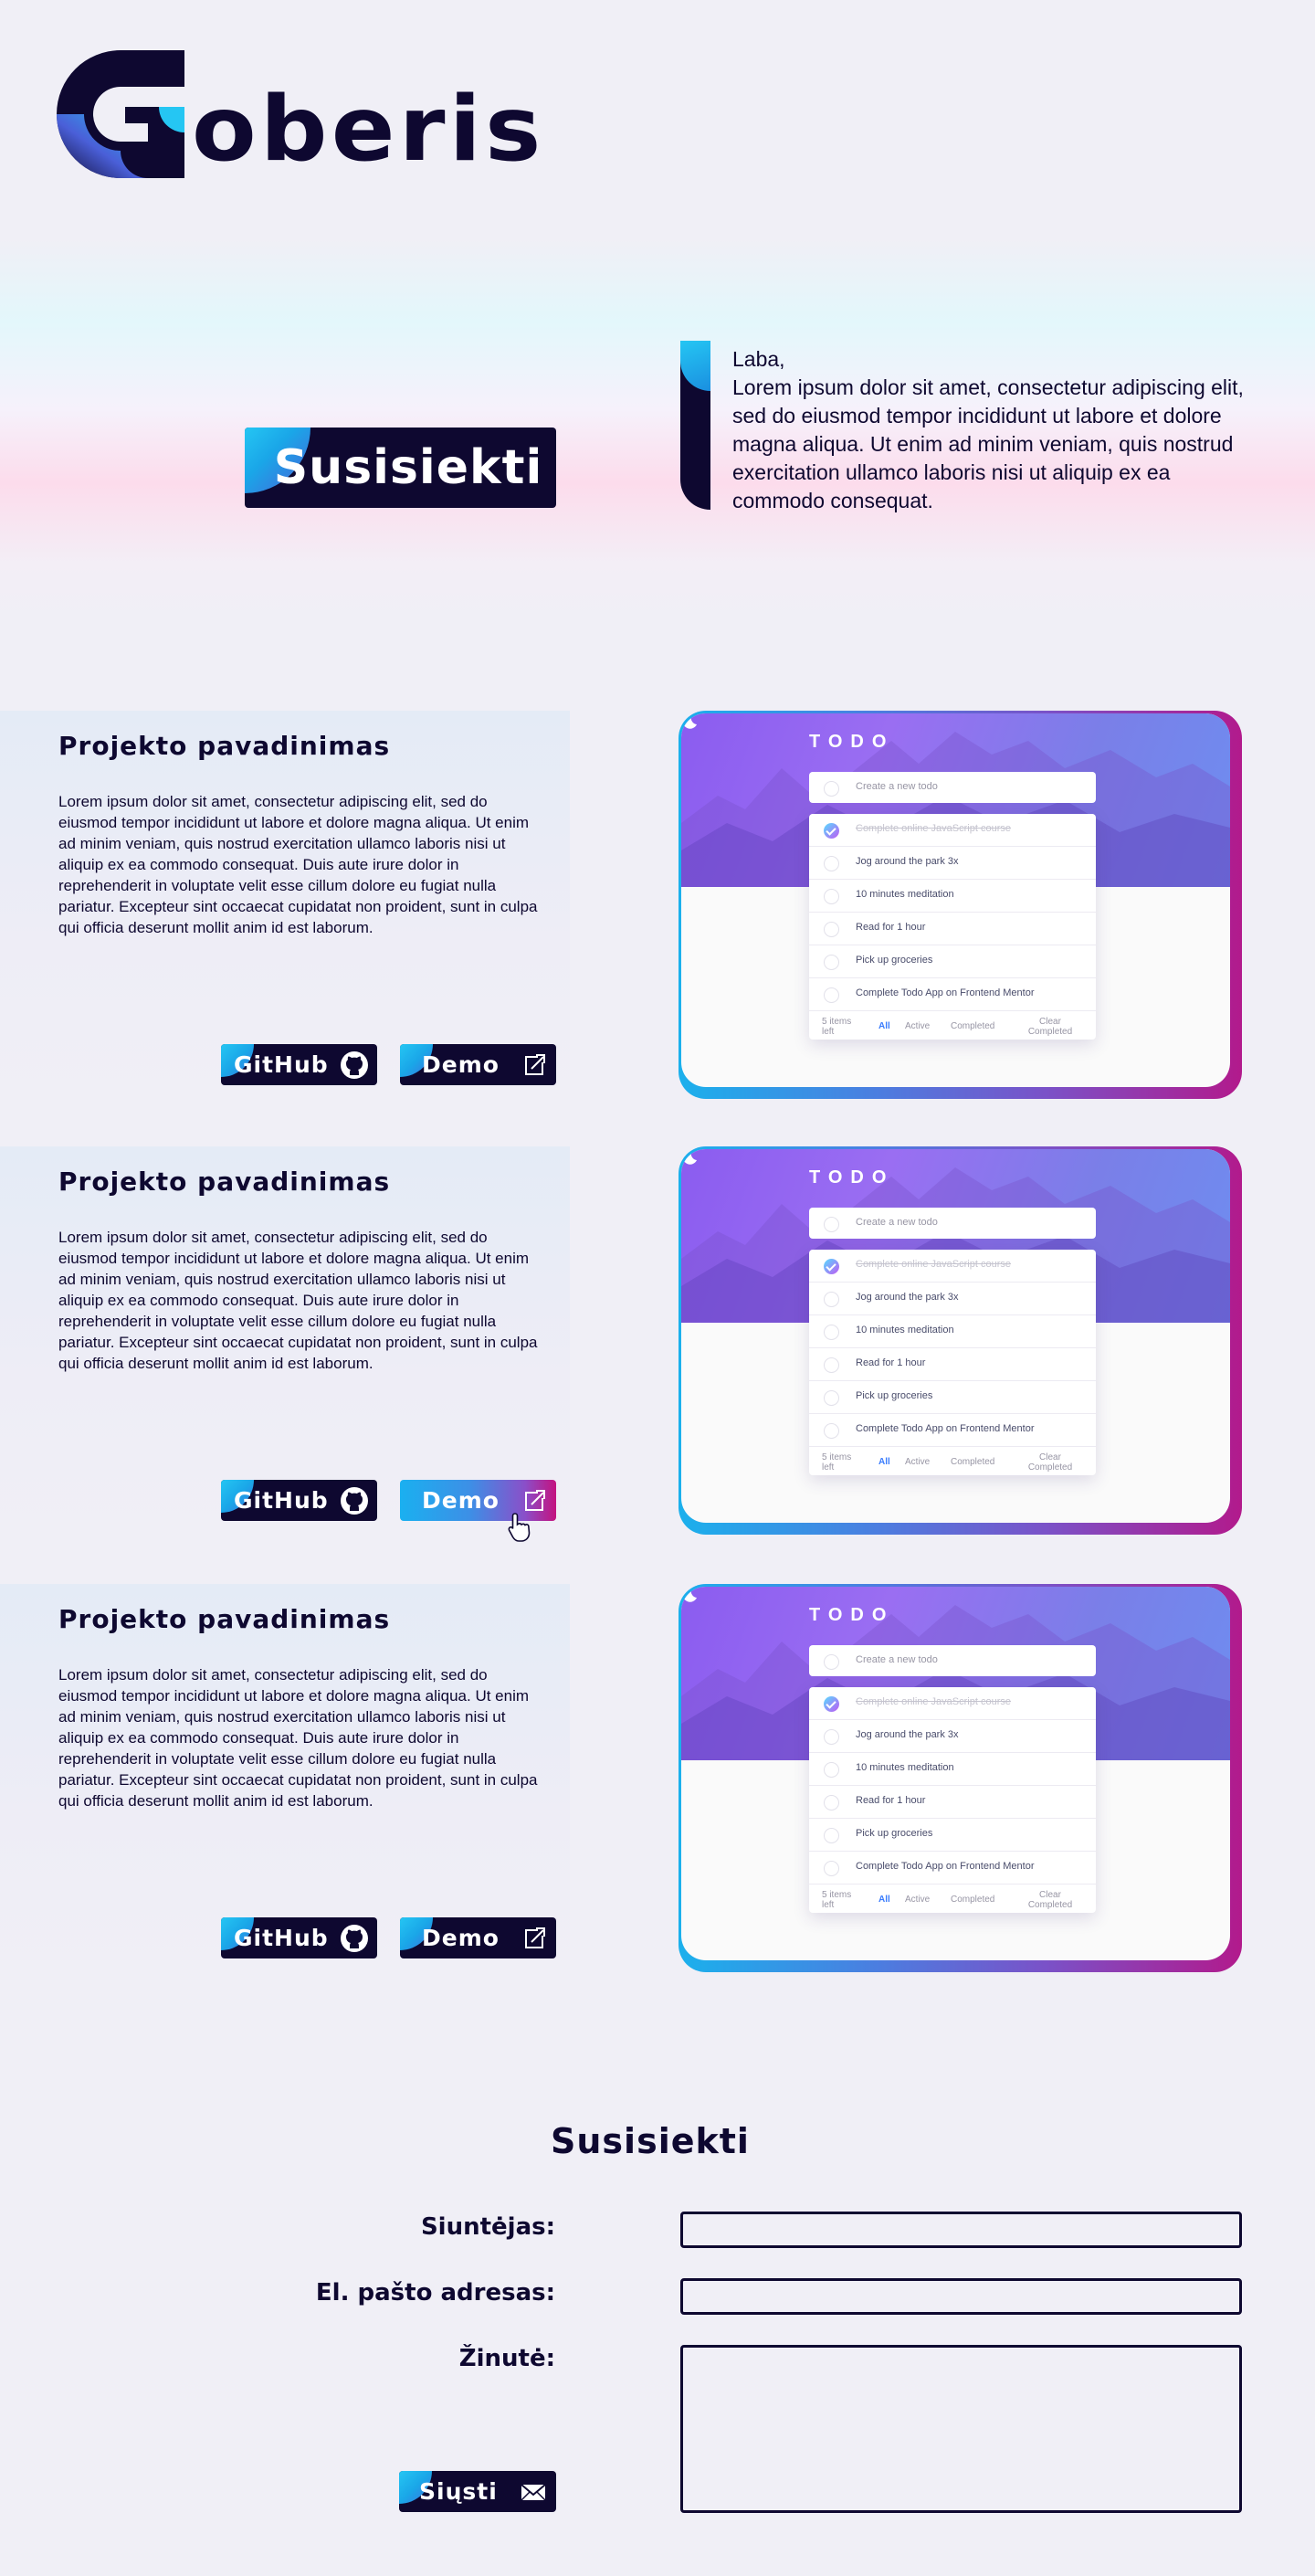 The image size is (1315, 2576). What do you see at coordinates (533, 2492) in the screenshot?
I see `envelope-icon` at bounding box center [533, 2492].